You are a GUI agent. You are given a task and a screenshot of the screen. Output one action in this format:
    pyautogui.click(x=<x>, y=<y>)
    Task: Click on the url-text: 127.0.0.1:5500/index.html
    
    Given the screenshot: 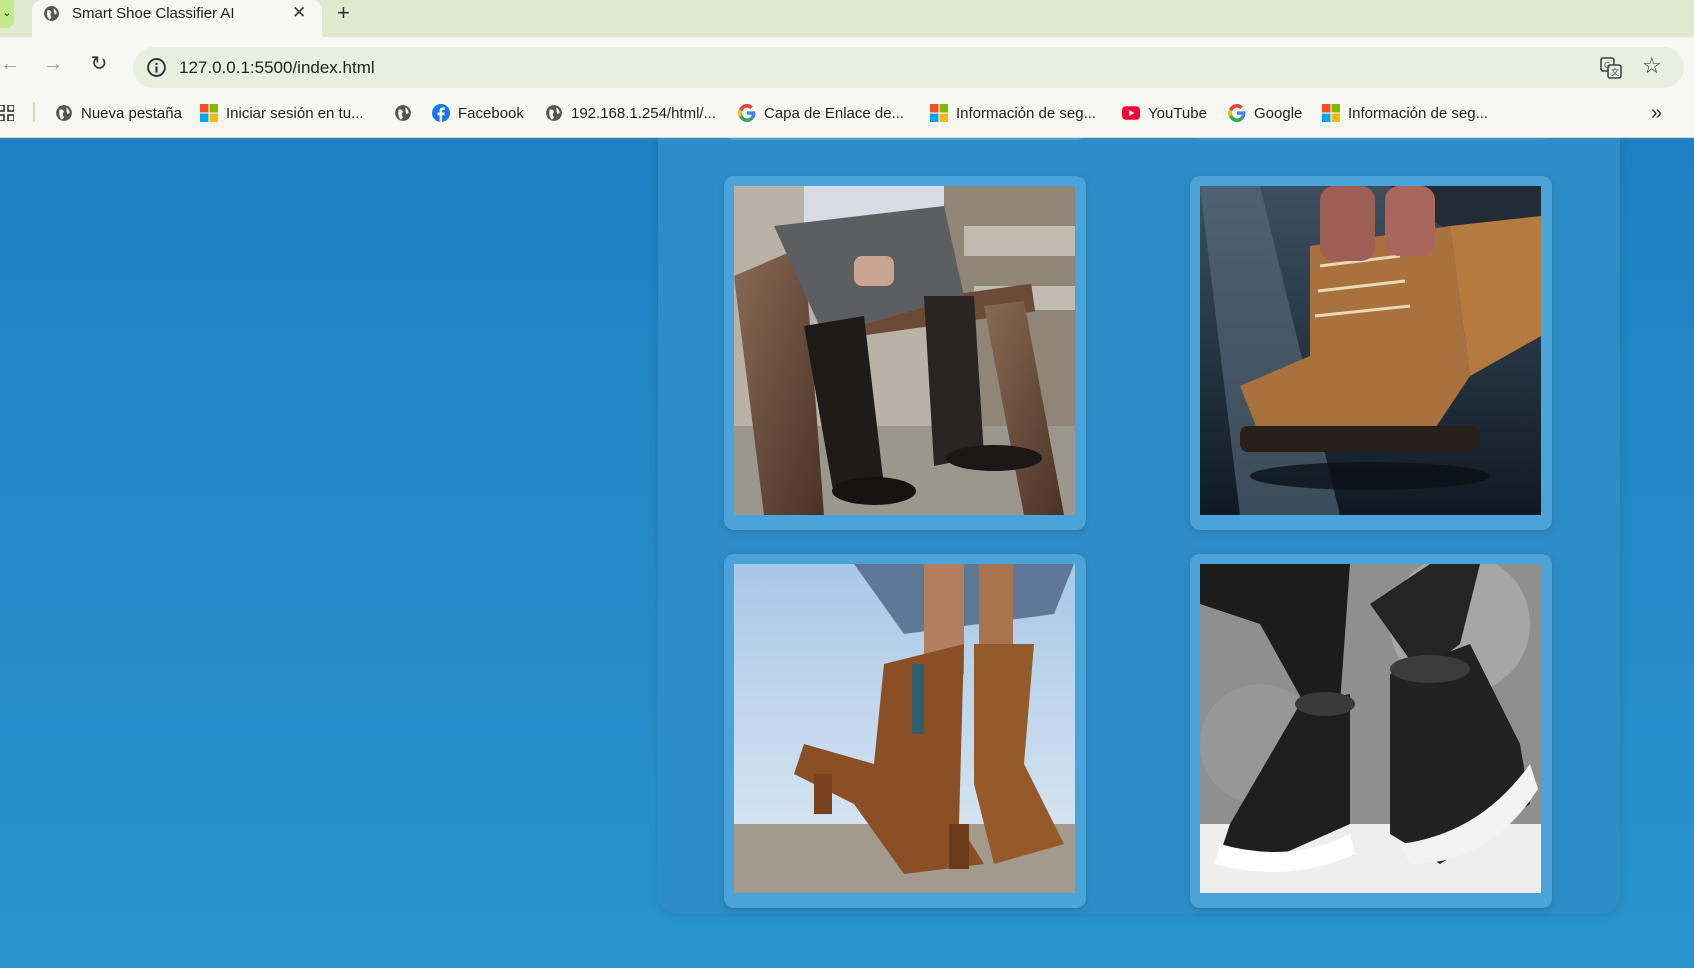 What is the action you would take?
    pyautogui.click(x=277, y=68)
    